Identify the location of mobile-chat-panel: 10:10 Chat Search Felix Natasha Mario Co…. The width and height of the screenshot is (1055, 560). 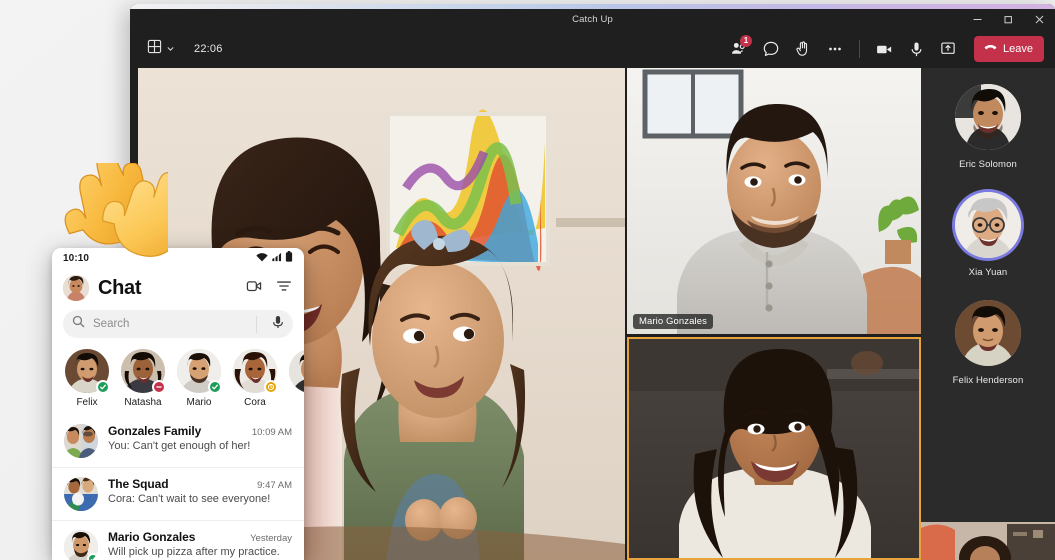
(178, 404).